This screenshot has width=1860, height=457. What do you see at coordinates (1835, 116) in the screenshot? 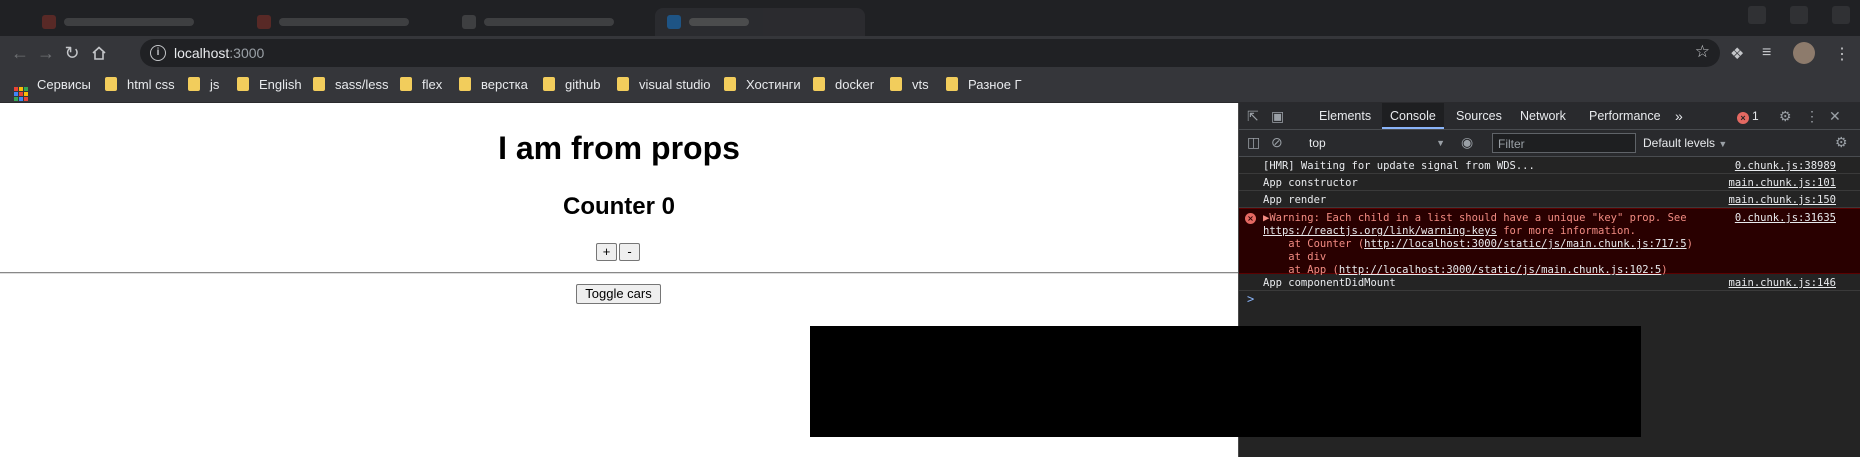
I see `close-devtools-icon: ✕` at bounding box center [1835, 116].